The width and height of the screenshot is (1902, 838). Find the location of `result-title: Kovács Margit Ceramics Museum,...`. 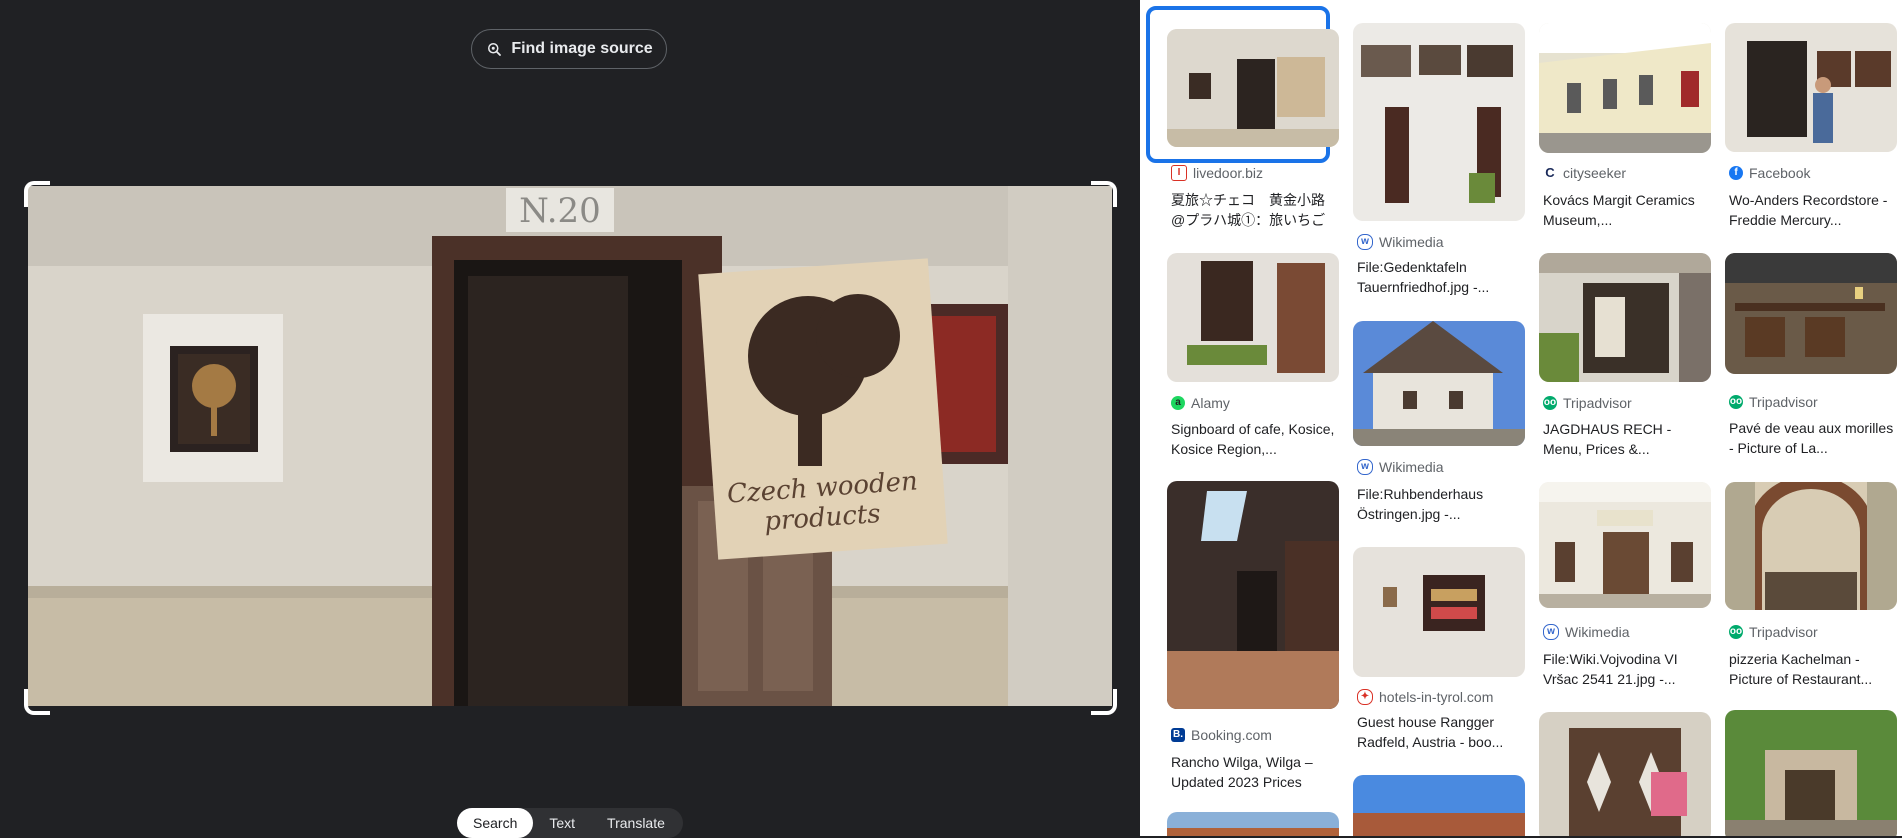

result-title: Kovács Margit Ceramics Museum,... is located at coordinates (1627, 210).